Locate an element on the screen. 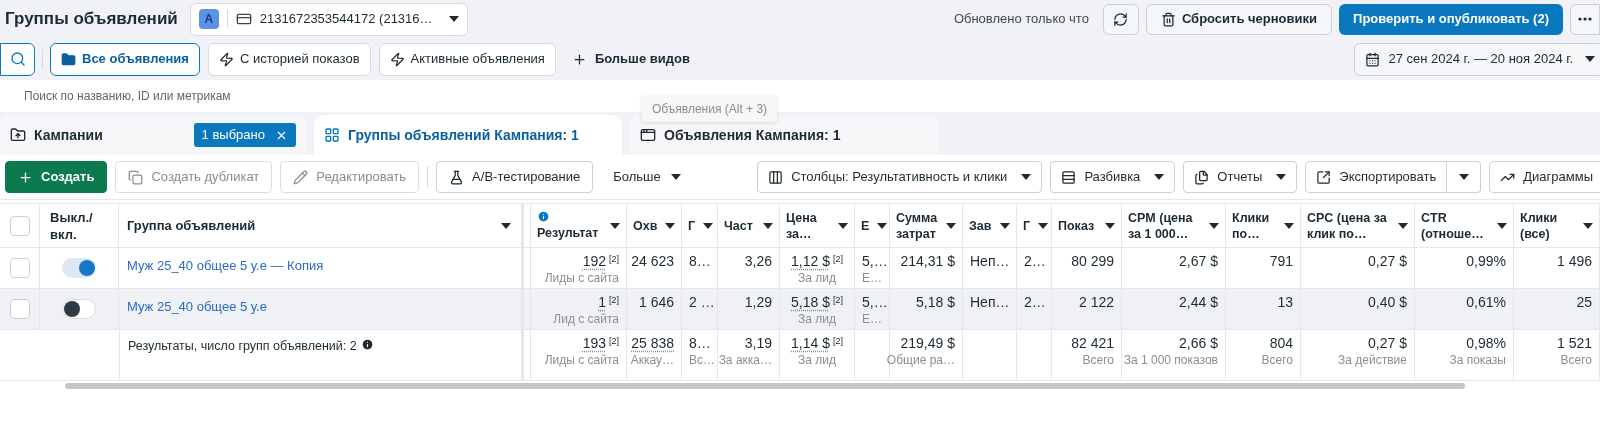 The image size is (1600, 423). cell-value: 1,12 $ is located at coordinates (810, 261).